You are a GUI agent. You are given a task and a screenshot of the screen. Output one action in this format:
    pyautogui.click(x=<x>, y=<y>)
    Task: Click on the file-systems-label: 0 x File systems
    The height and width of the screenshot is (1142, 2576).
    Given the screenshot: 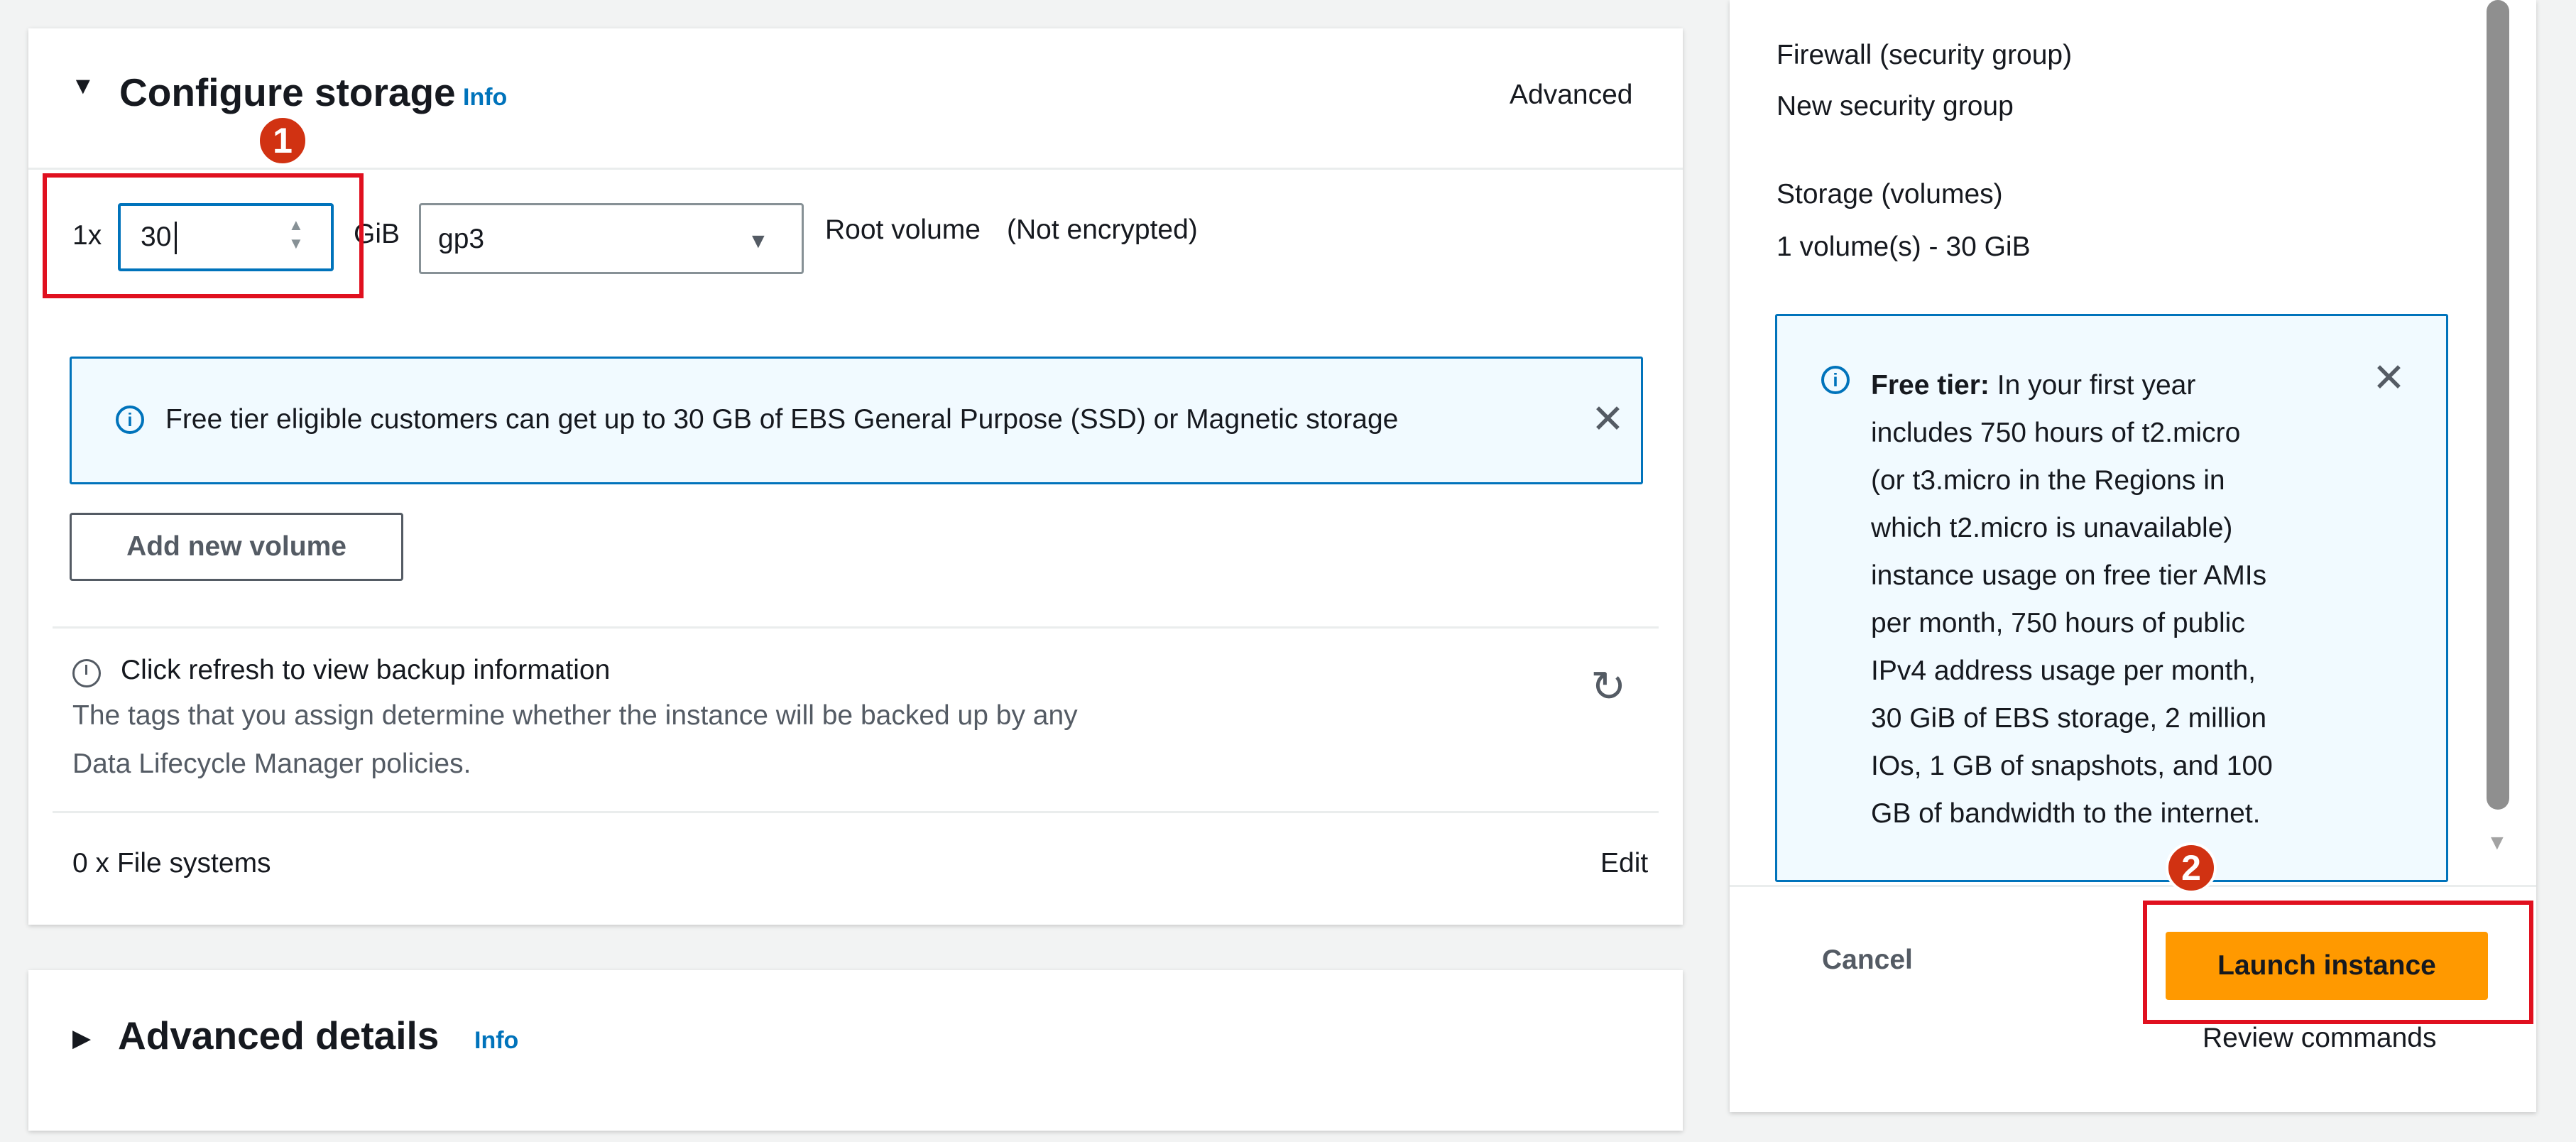 What is the action you would take?
    pyautogui.click(x=171, y=863)
    